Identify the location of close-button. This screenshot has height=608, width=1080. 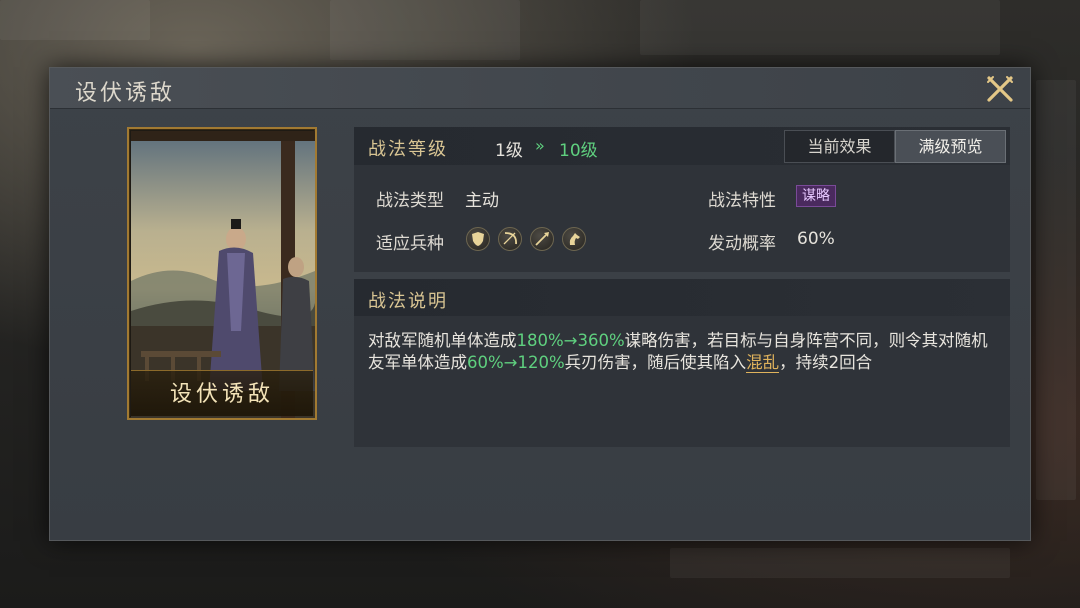
(1000, 89).